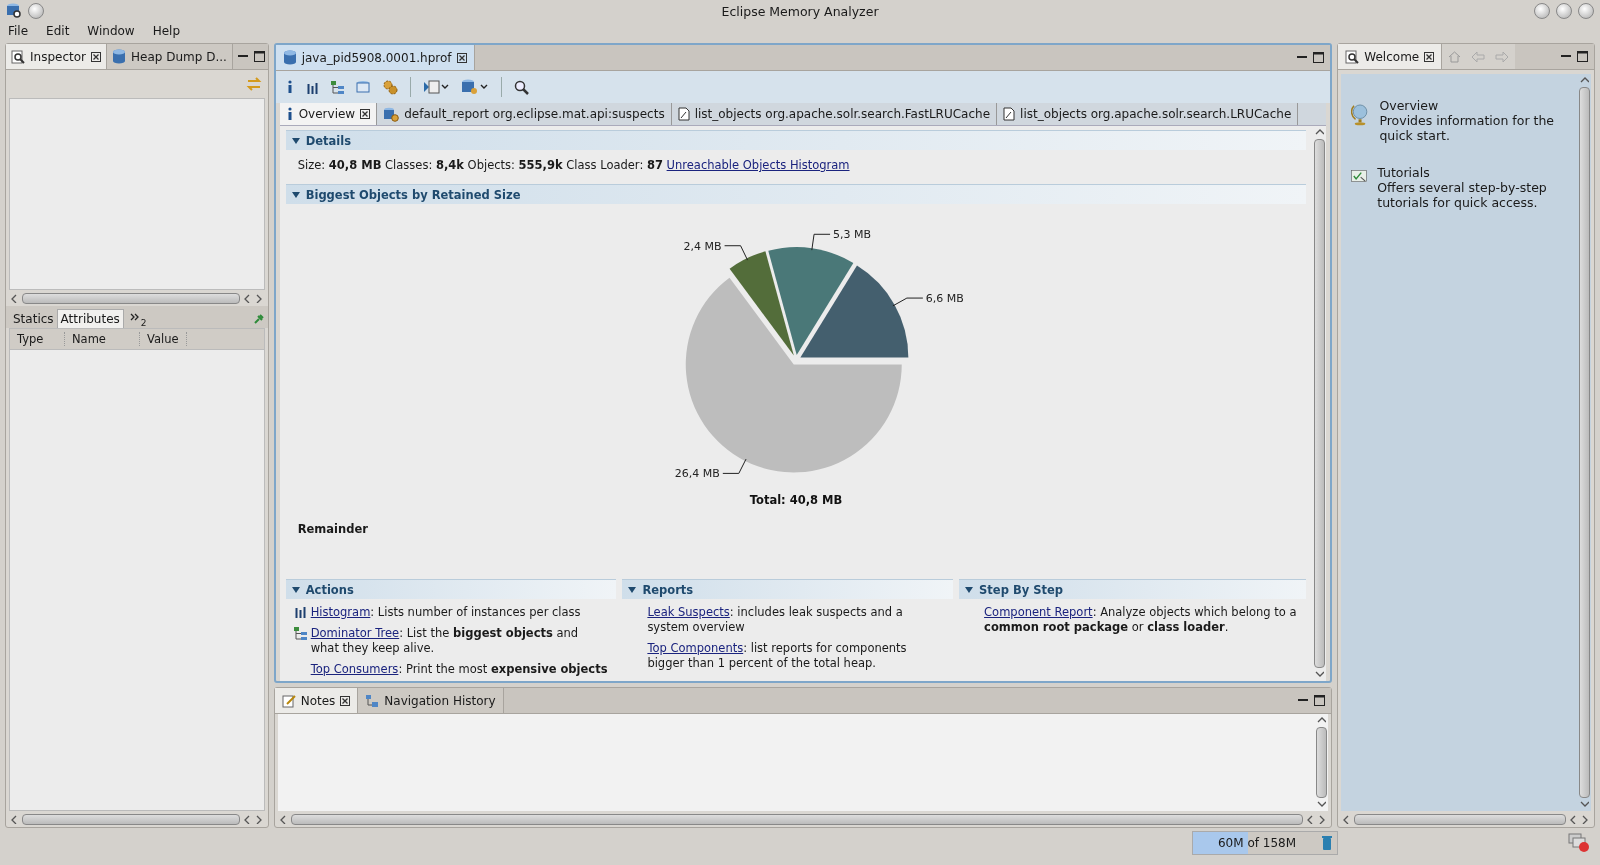  I want to click on welcome-link: Tutorials Offers several step-by-step tutorials for quick access., so click(1459, 187).